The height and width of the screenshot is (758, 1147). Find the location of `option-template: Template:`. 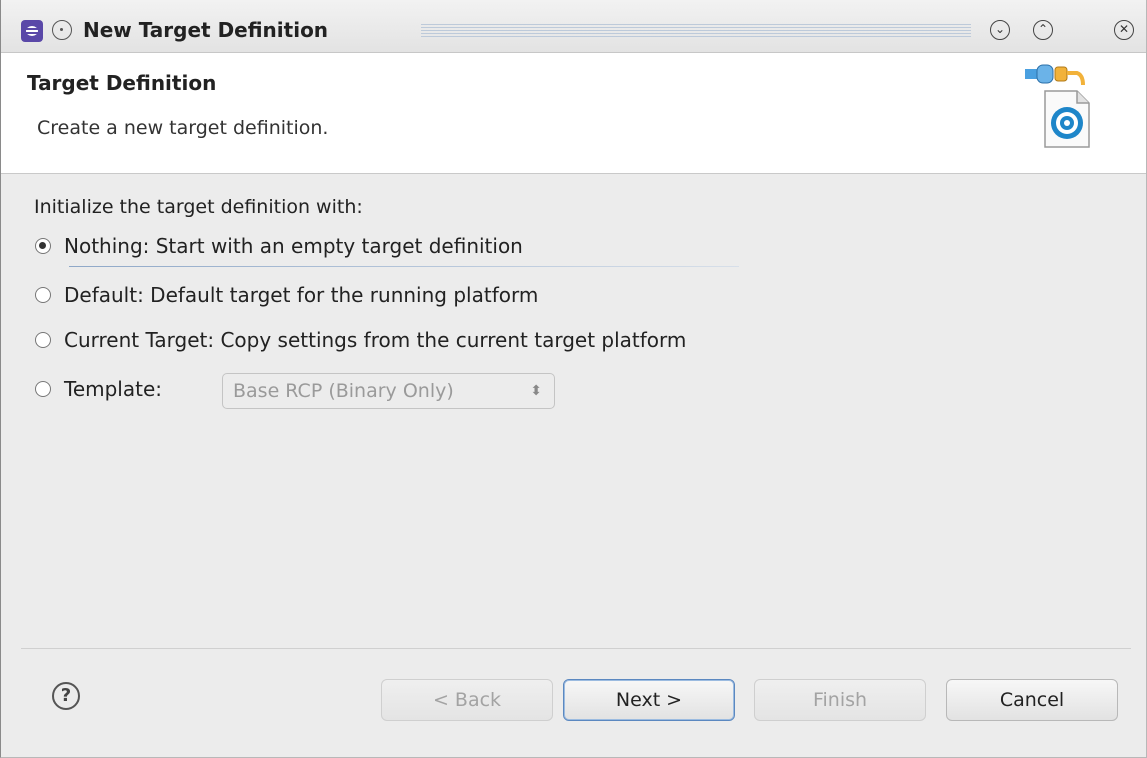

option-template: Template: is located at coordinates (98, 389).